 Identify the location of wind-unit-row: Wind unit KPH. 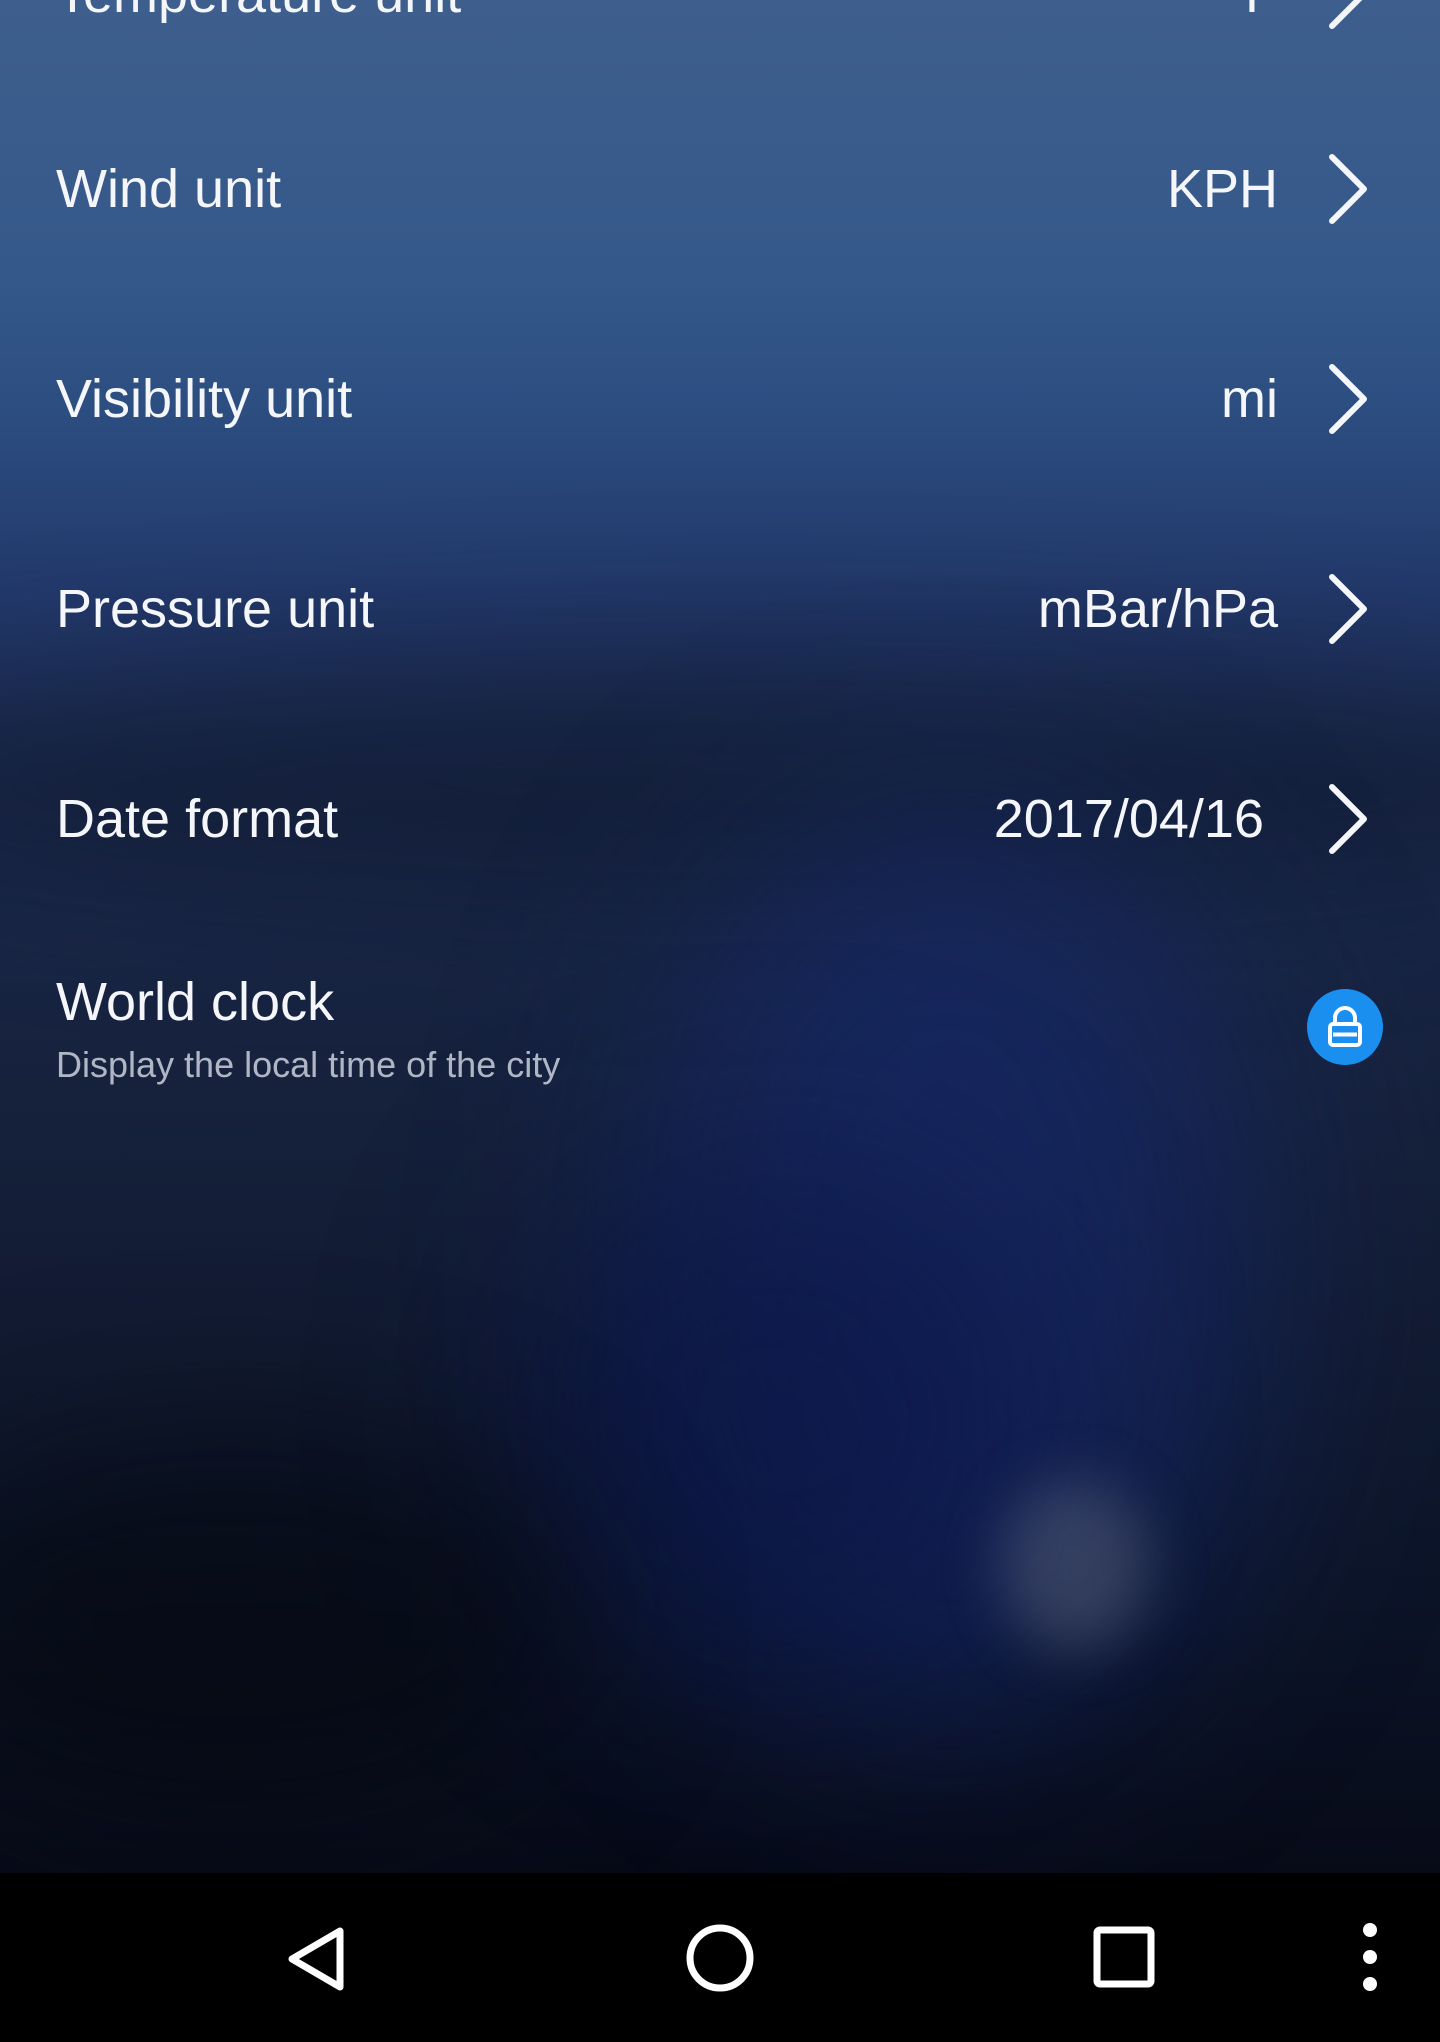
(720, 189).